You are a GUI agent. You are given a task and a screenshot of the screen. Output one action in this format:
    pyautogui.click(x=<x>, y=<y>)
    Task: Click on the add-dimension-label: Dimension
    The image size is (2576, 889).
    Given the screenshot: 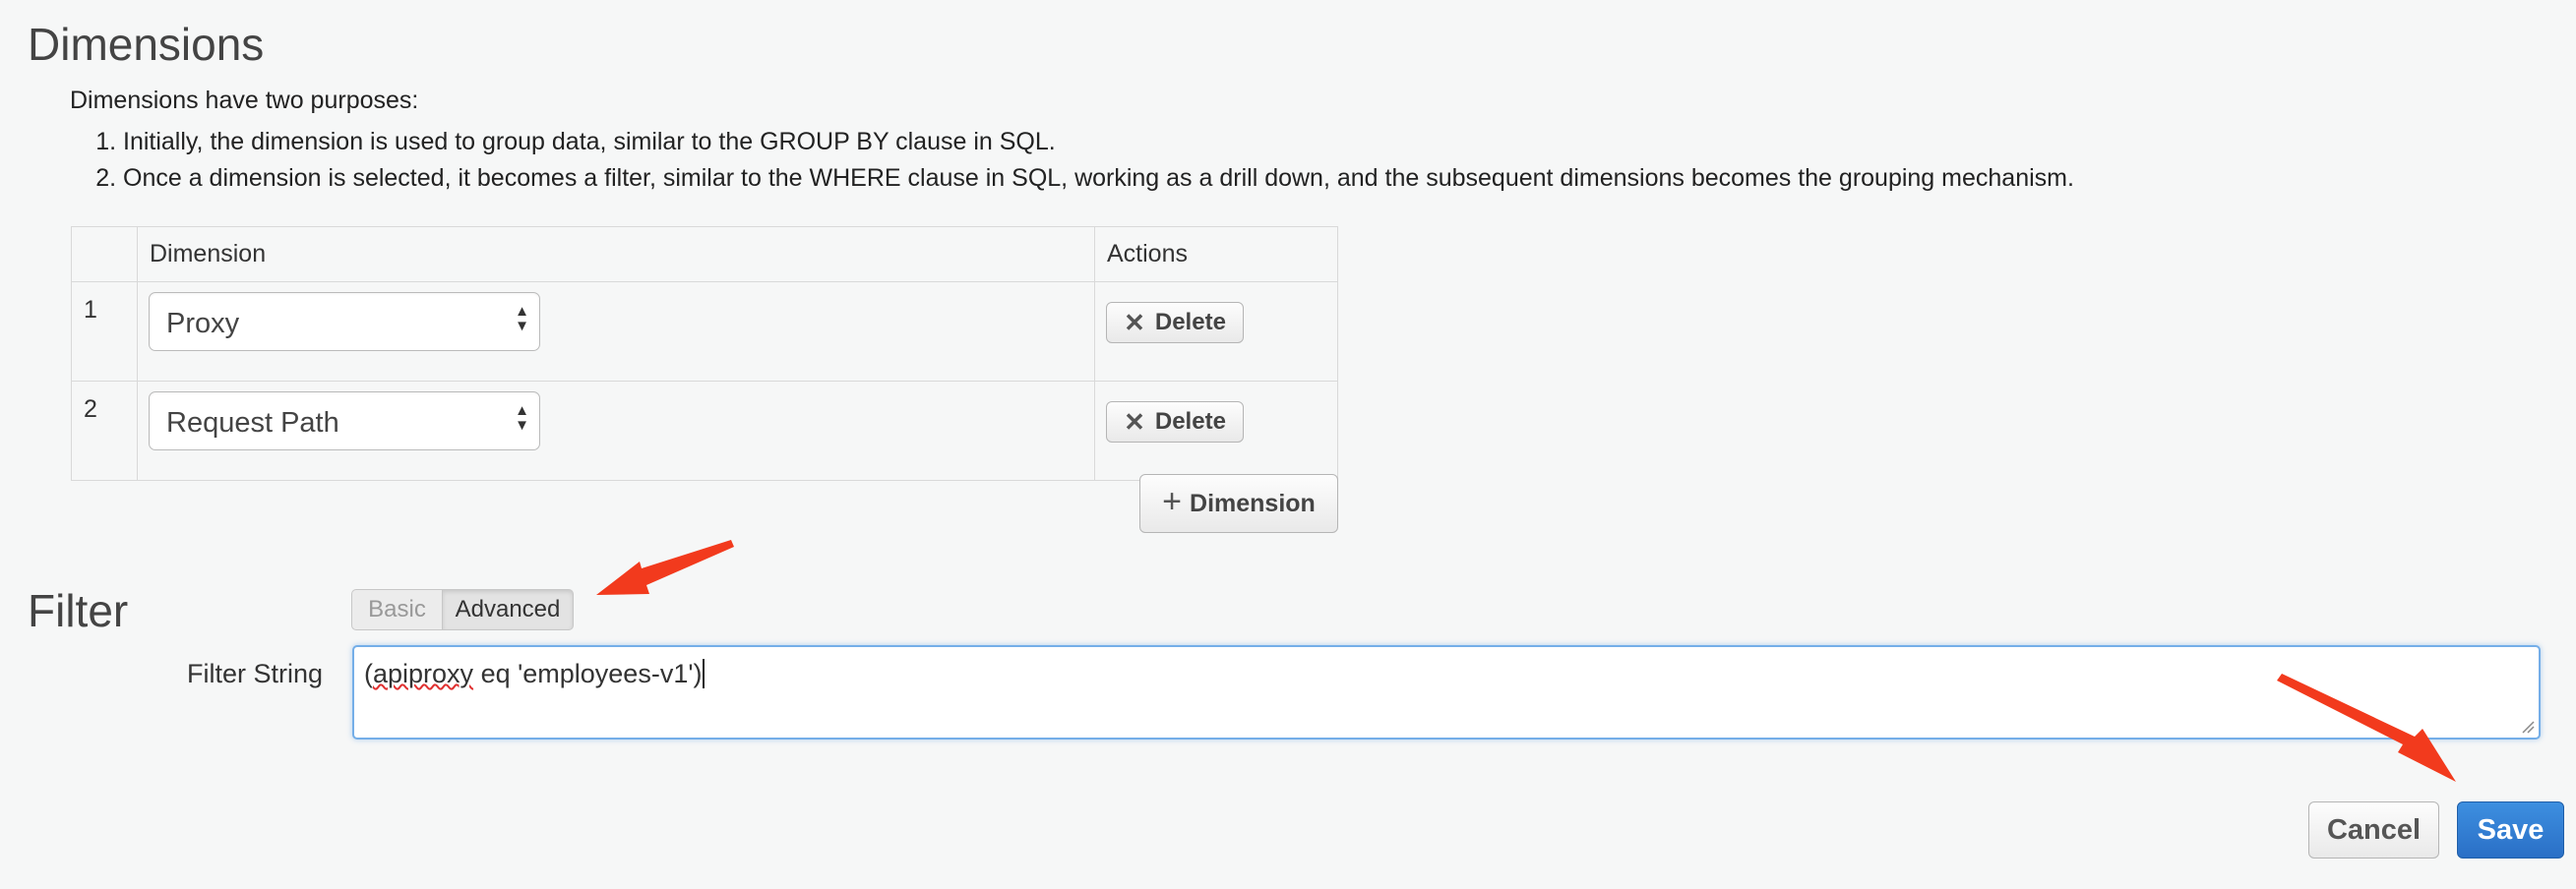 What is the action you would take?
    pyautogui.click(x=1253, y=503)
    